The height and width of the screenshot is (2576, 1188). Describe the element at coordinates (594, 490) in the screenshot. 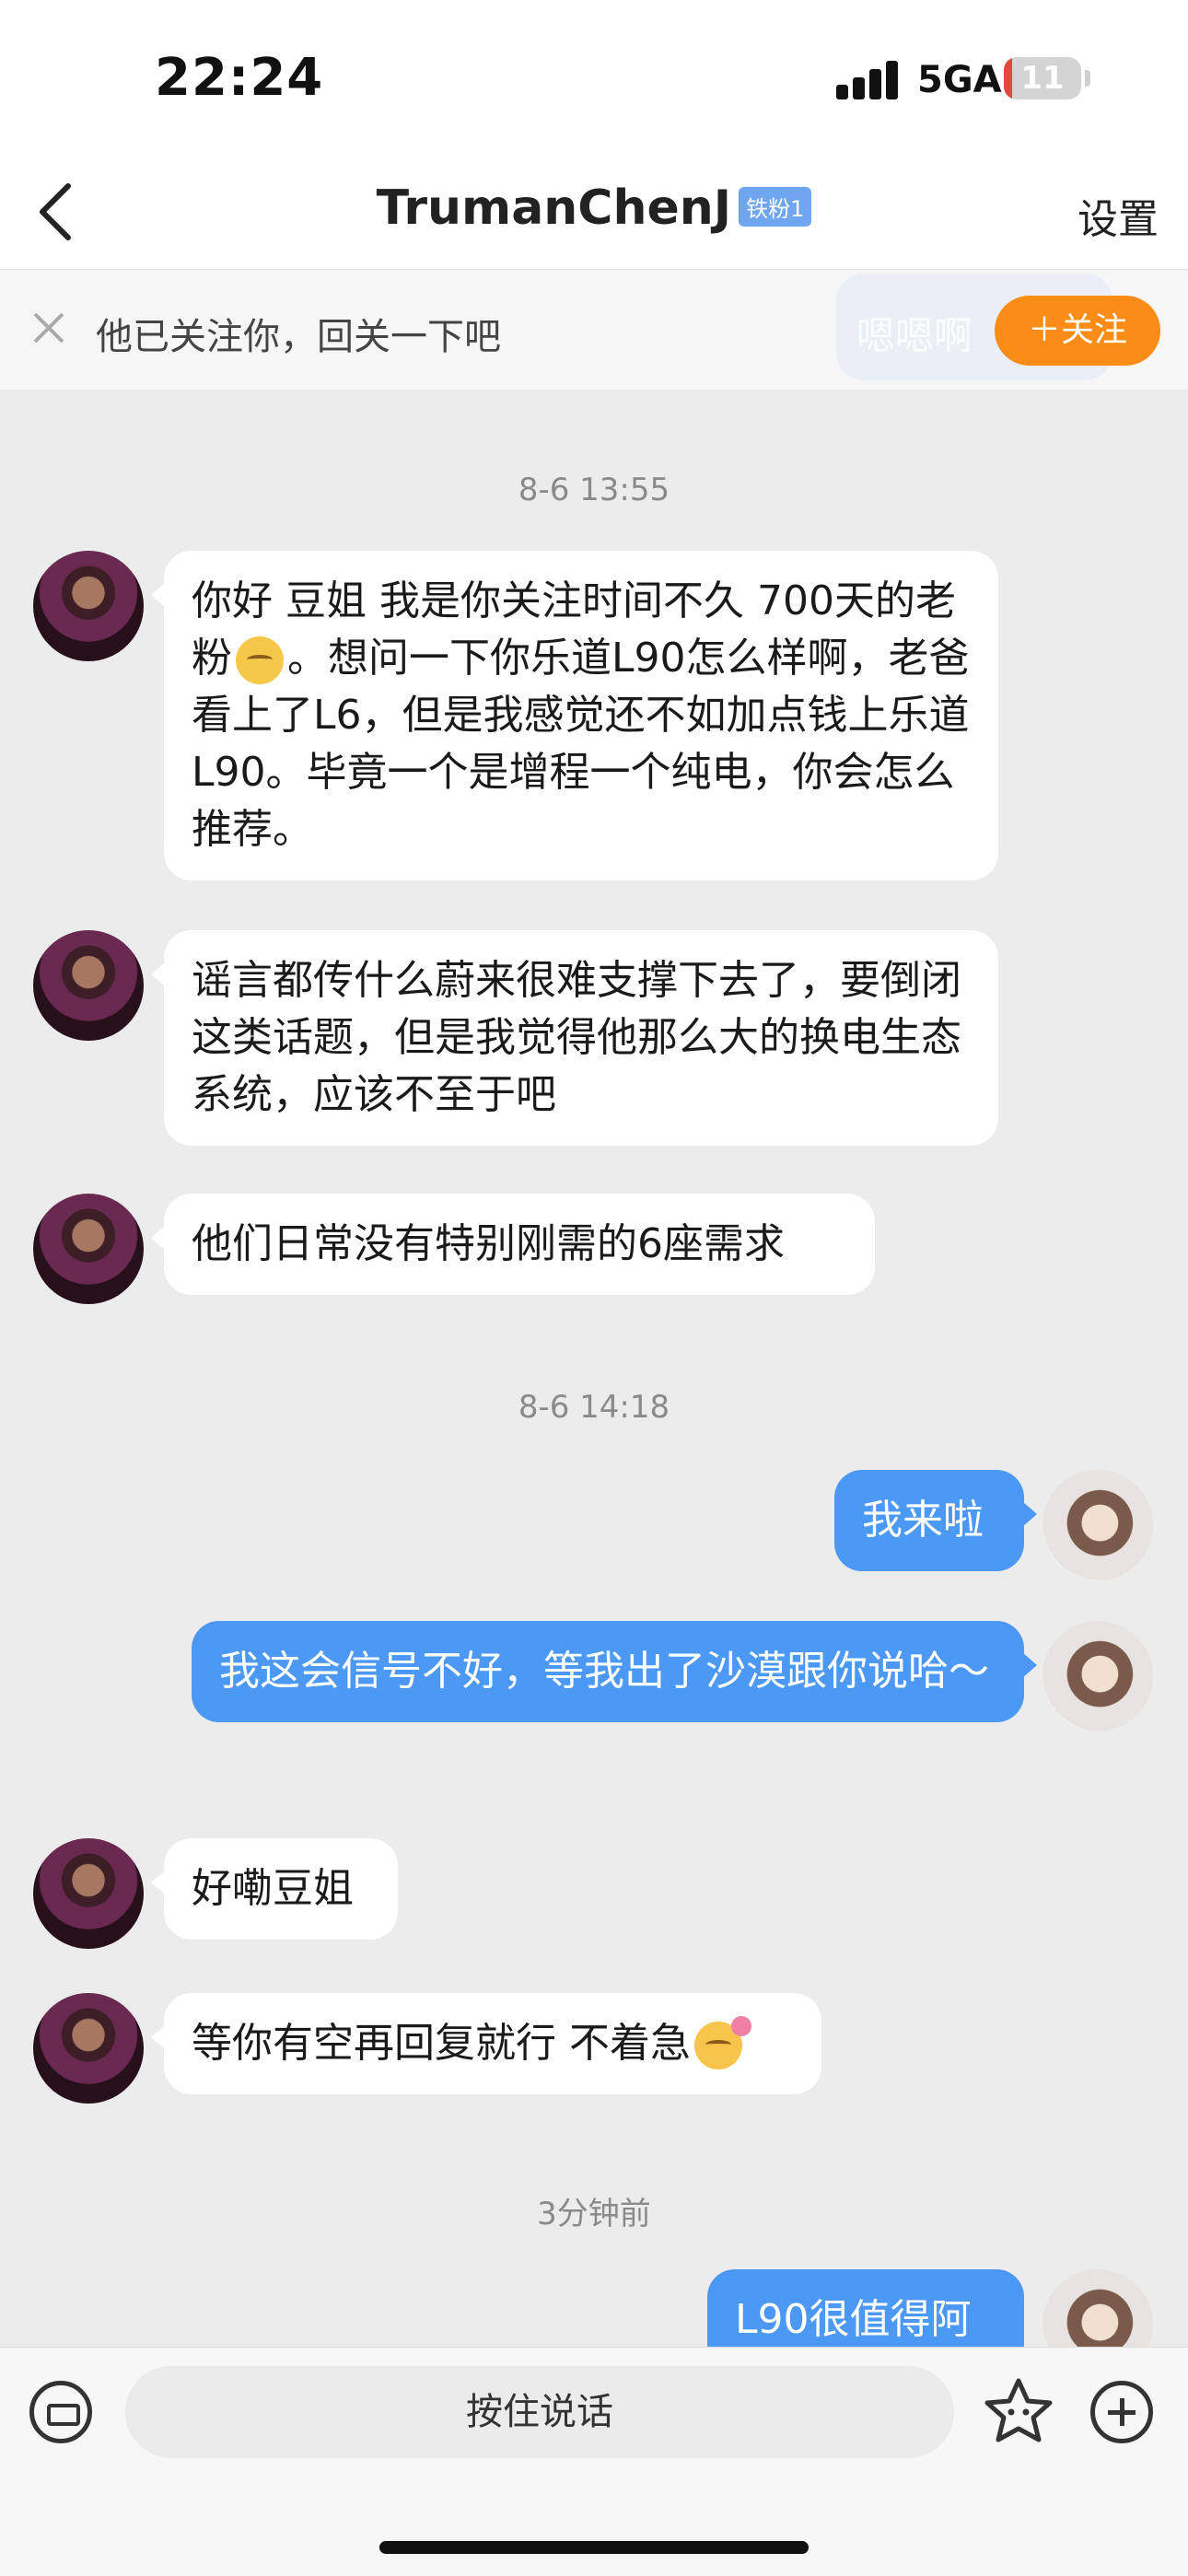

I see `timestamp: 8-6 13:55` at that location.